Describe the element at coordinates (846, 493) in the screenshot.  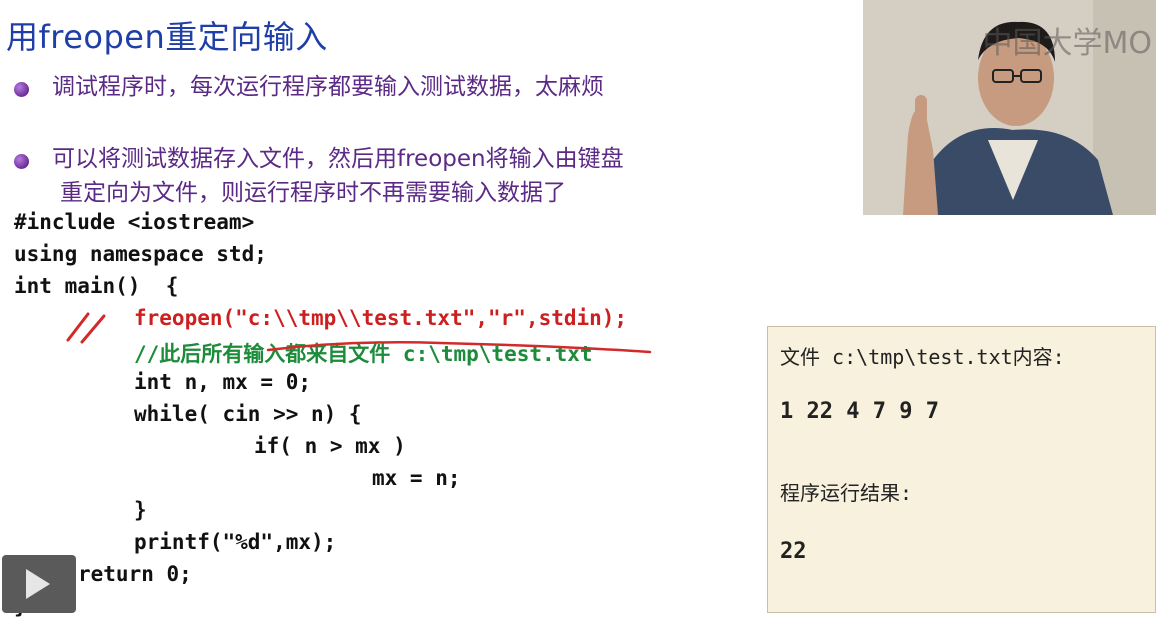
I see `result-label: 程序运行结果:` at that location.